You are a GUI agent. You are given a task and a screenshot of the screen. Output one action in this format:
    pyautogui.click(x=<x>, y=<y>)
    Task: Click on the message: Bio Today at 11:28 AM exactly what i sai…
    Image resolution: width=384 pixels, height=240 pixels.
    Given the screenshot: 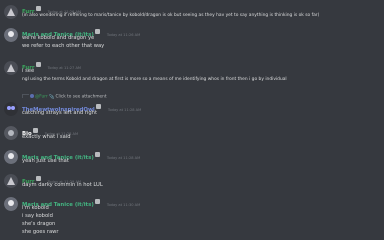 What is the action you would take?
    pyautogui.click(x=192, y=135)
    